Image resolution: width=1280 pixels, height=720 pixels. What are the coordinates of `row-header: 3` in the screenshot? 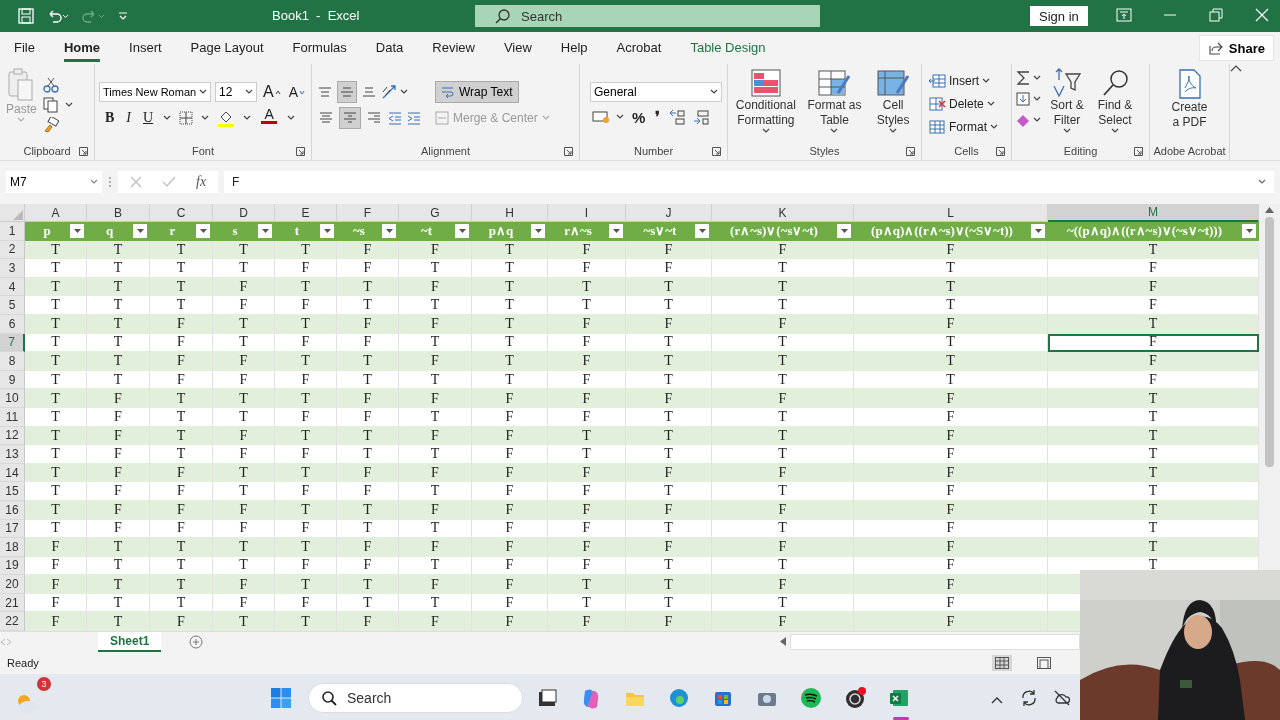 It's located at (12, 268).